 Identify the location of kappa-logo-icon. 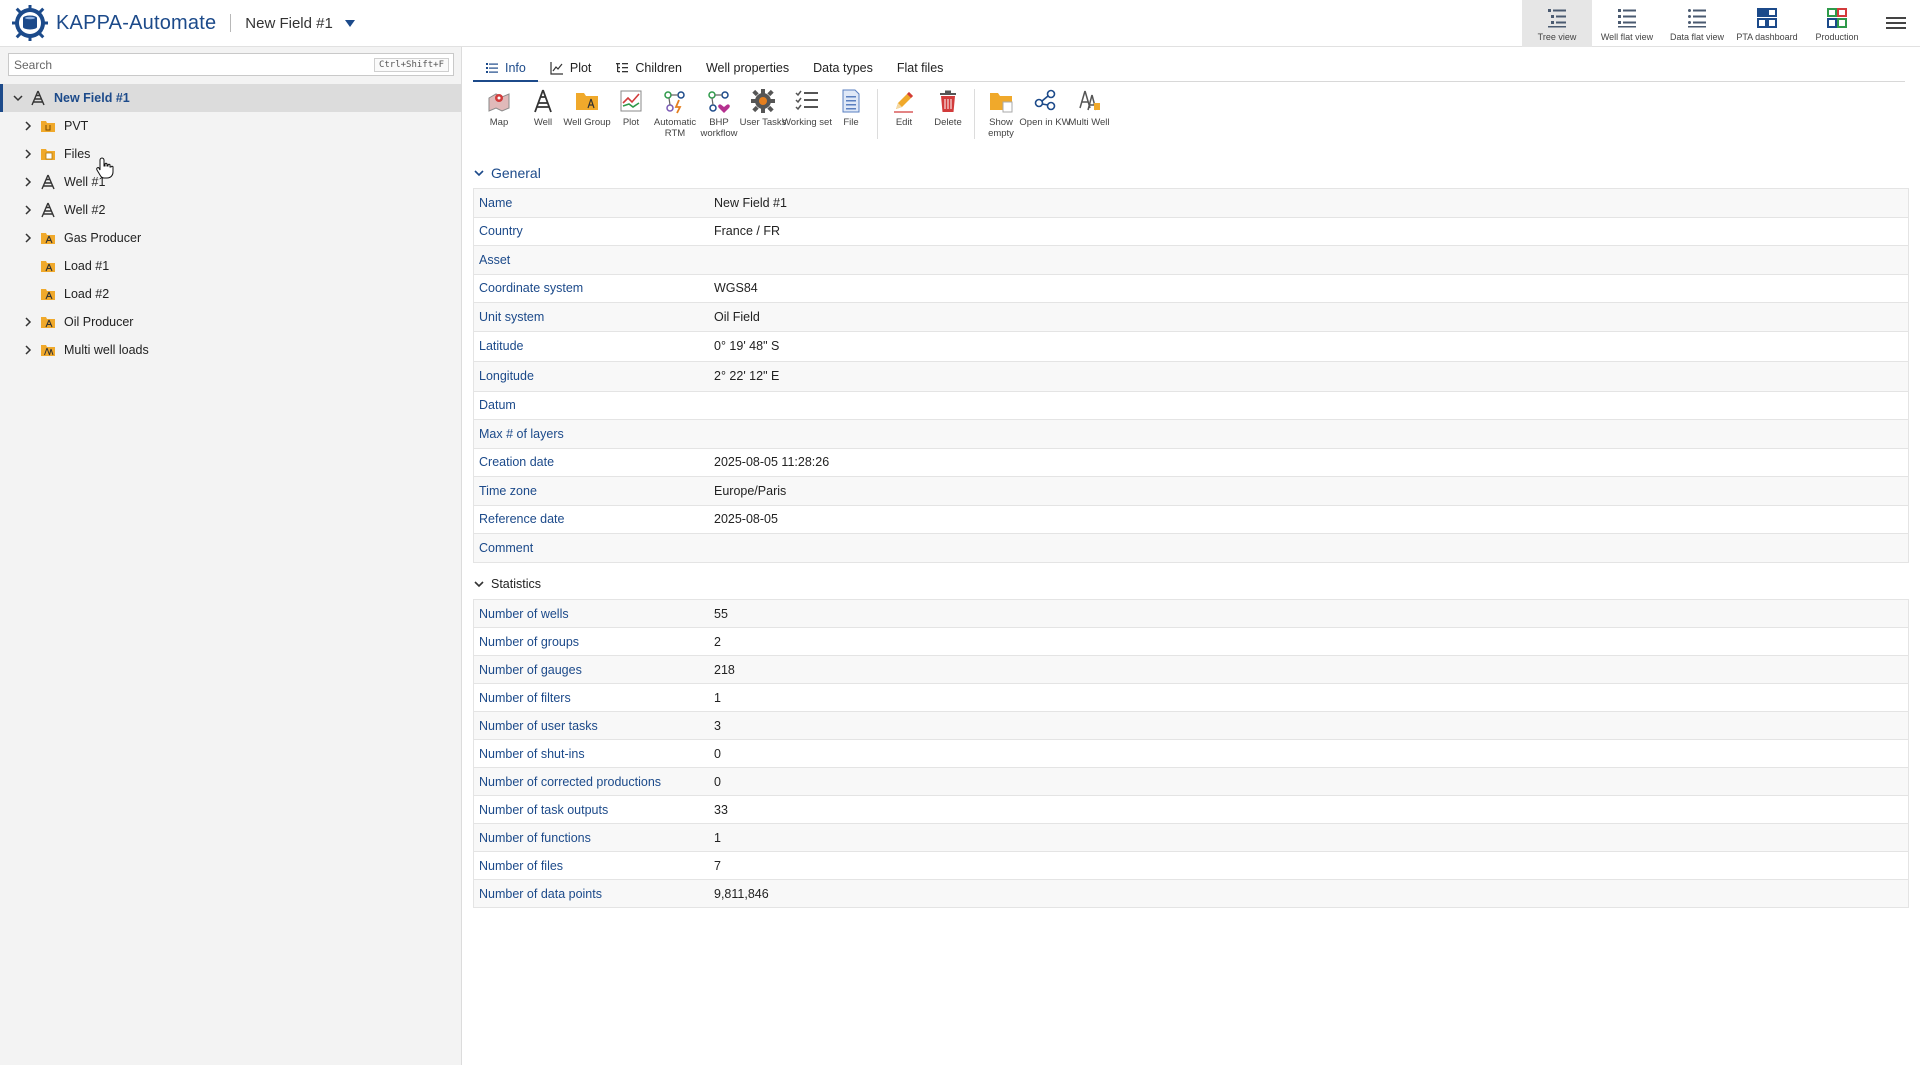
(30, 23).